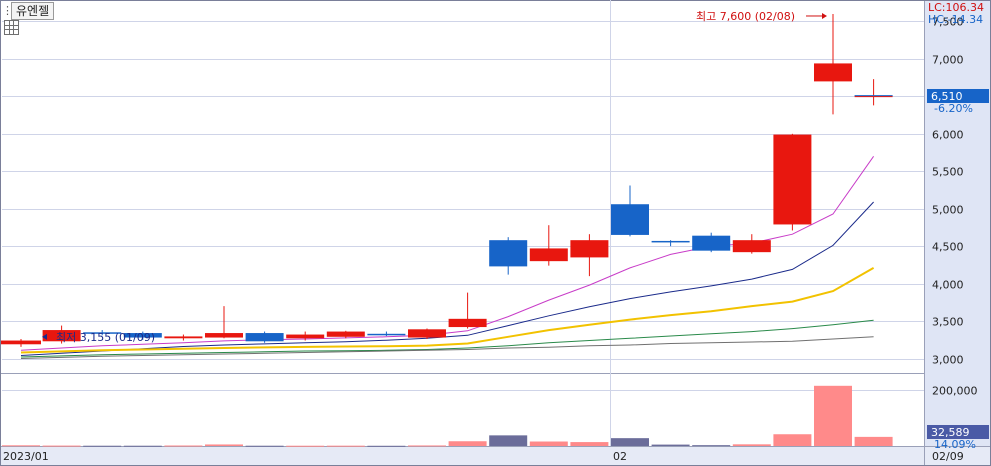 Image resolution: width=991 pixels, height=466 pixels. What do you see at coordinates (953, 108) in the screenshot?
I see `price-change: -6.20%` at bounding box center [953, 108].